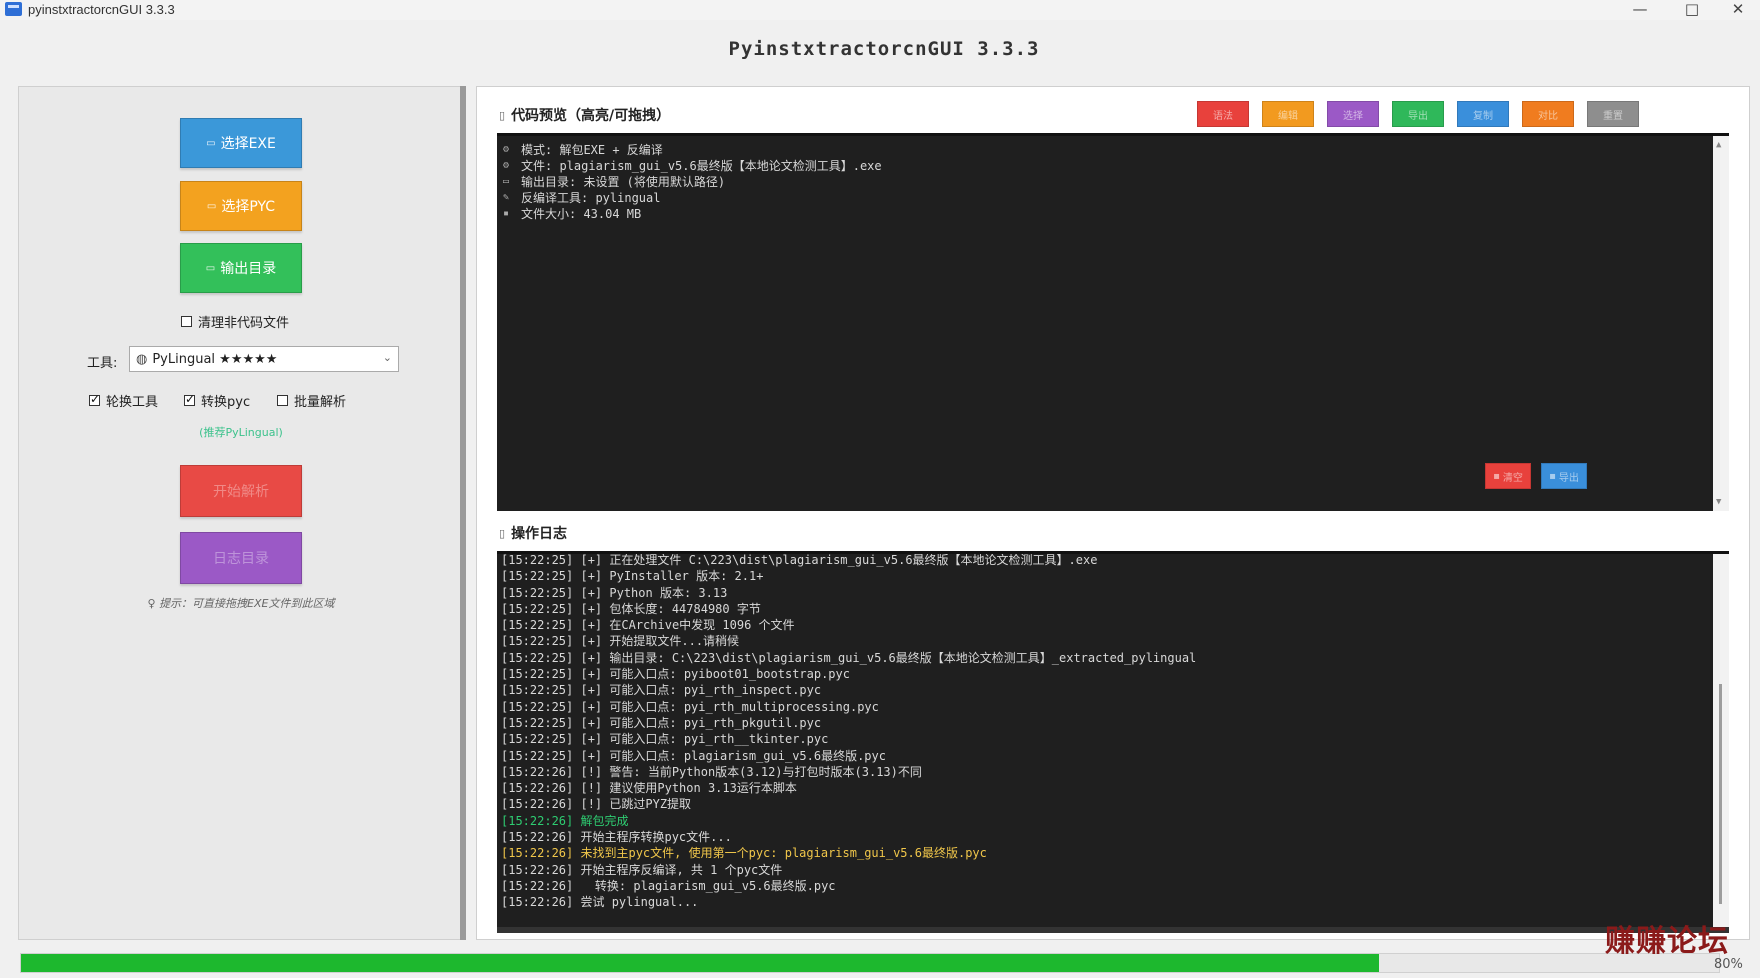 The height and width of the screenshot is (978, 1760). I want to click on preview-toolbar-label: 语法, so click(1223, 116).